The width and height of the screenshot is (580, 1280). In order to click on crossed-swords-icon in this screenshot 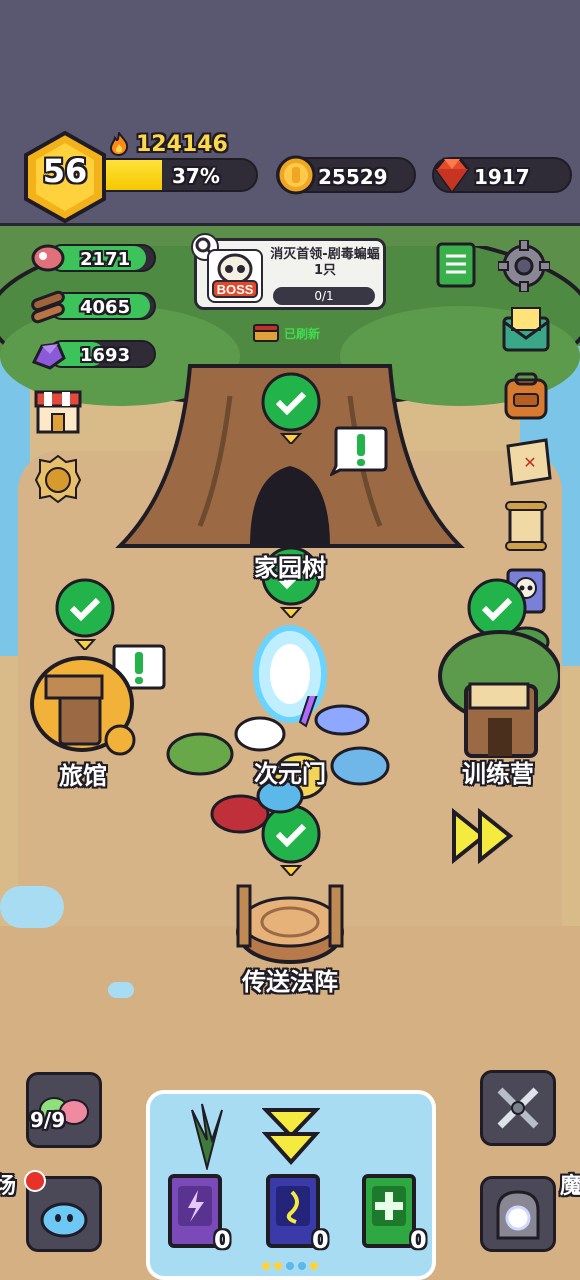, I will do `click(518, 1108)`.